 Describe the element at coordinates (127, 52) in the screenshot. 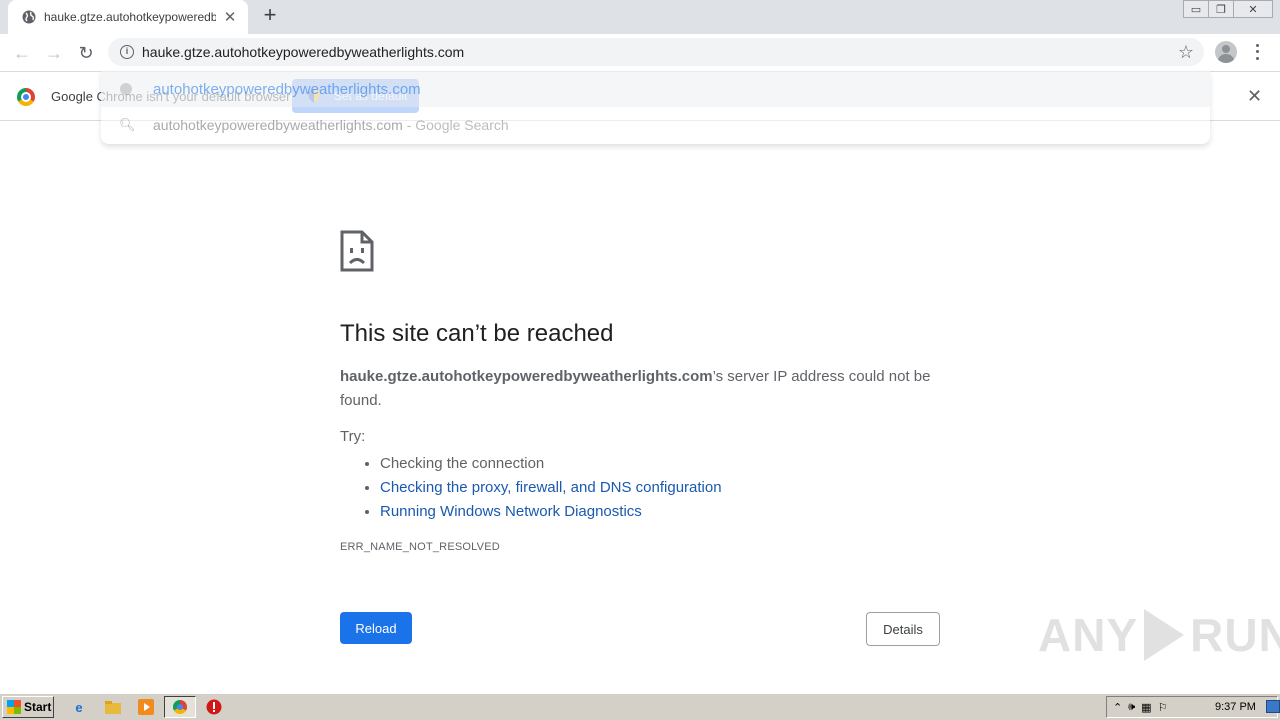

I see `info-icon: i` at that location.